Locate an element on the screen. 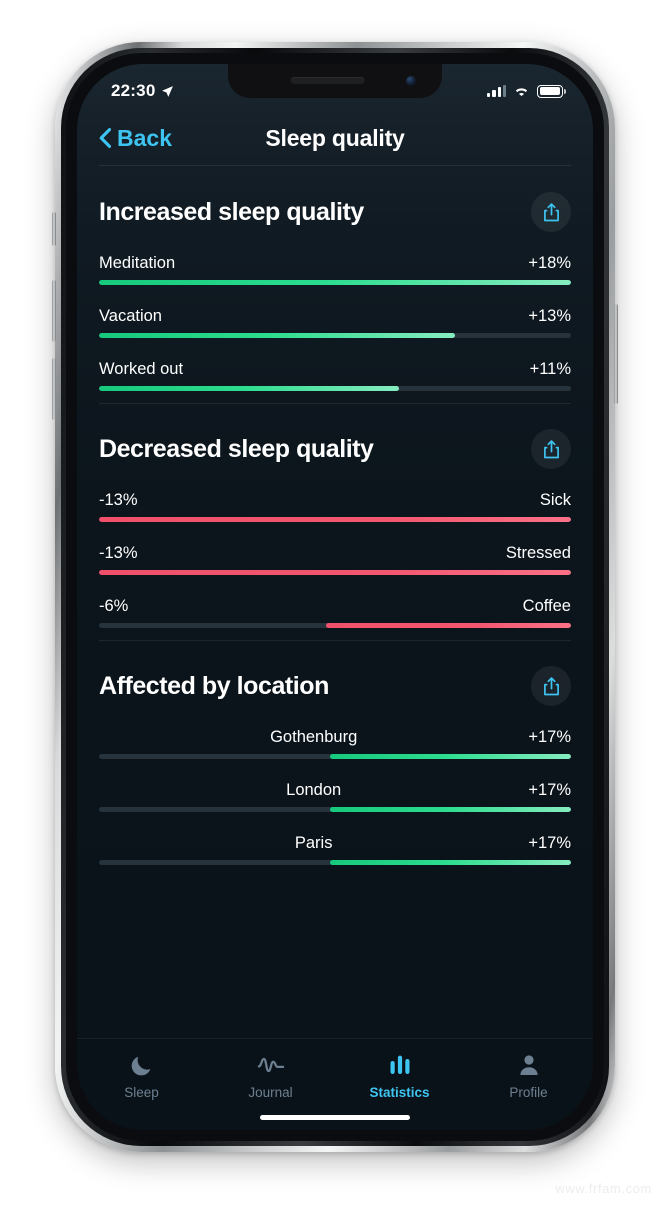 This screenshot has height=1208, width=670. stat-row: London +17% is located at coordinates (335, 796).